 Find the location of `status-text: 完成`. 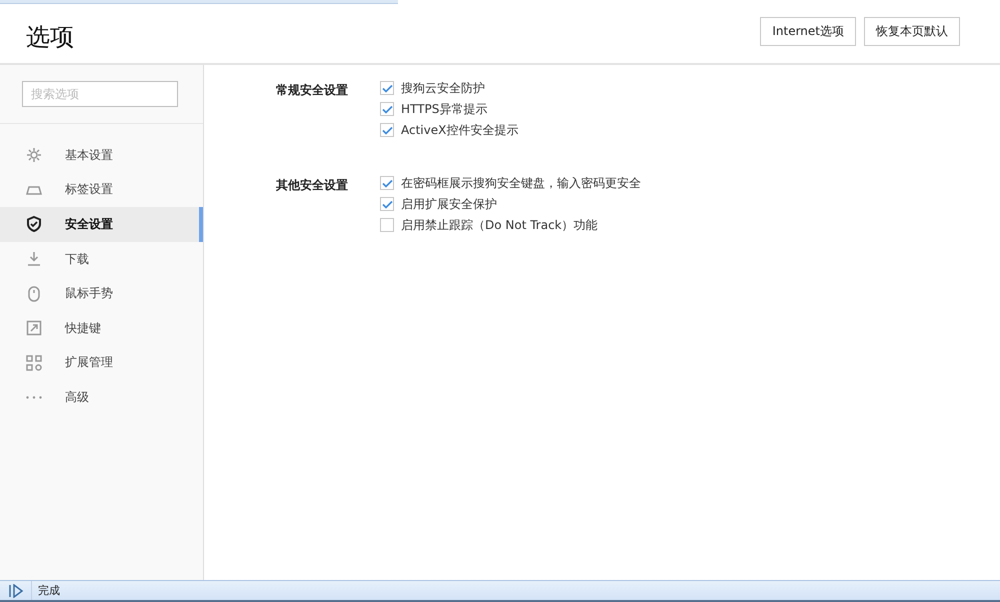

status-text: 完成 is located at coordinates (48, 590).